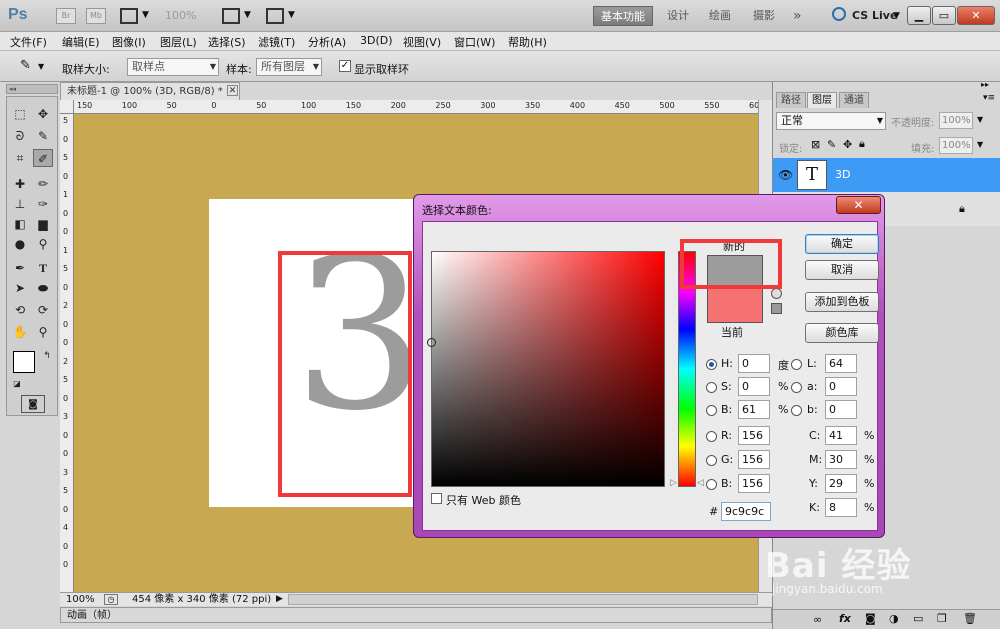 The width and height of the screenshot is (1000, 629). I want to click on eraser-tool-icon: ◧, so click(20, 224).